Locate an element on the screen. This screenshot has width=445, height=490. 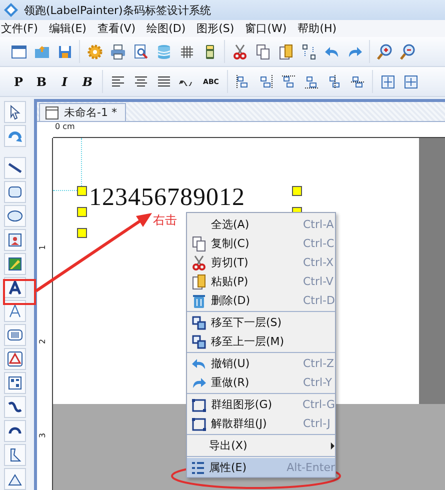
scissors-icon is located at coordinates (199, 262).